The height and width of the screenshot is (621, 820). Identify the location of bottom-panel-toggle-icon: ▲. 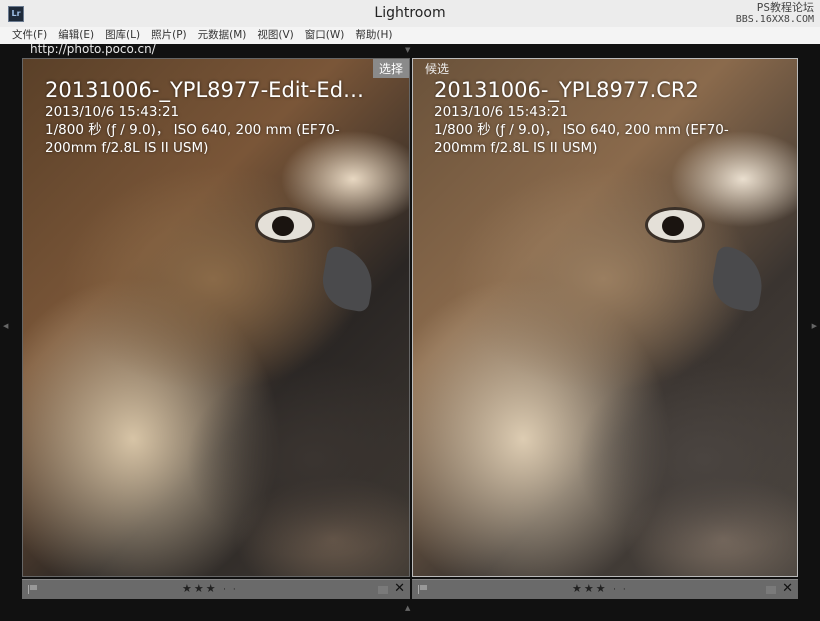
(407, 608).